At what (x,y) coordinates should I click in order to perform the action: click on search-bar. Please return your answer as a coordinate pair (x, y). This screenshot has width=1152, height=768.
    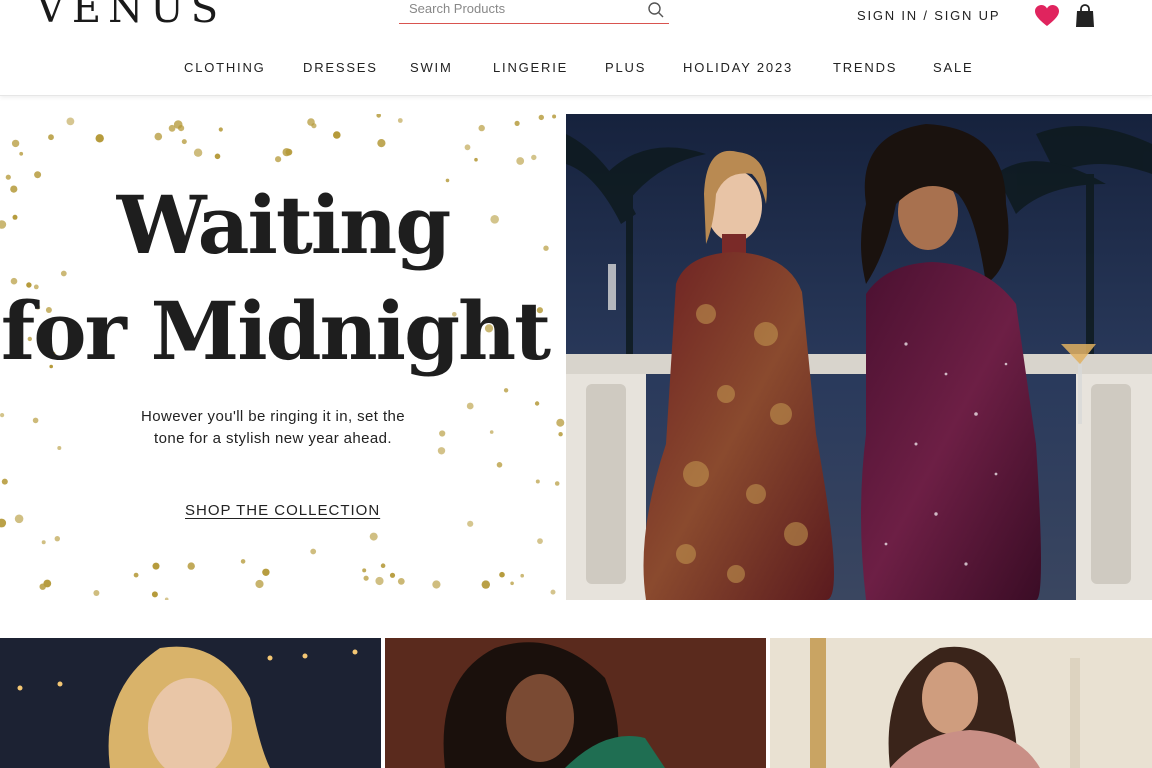
    Looking at the image, I should click on (534, 12).